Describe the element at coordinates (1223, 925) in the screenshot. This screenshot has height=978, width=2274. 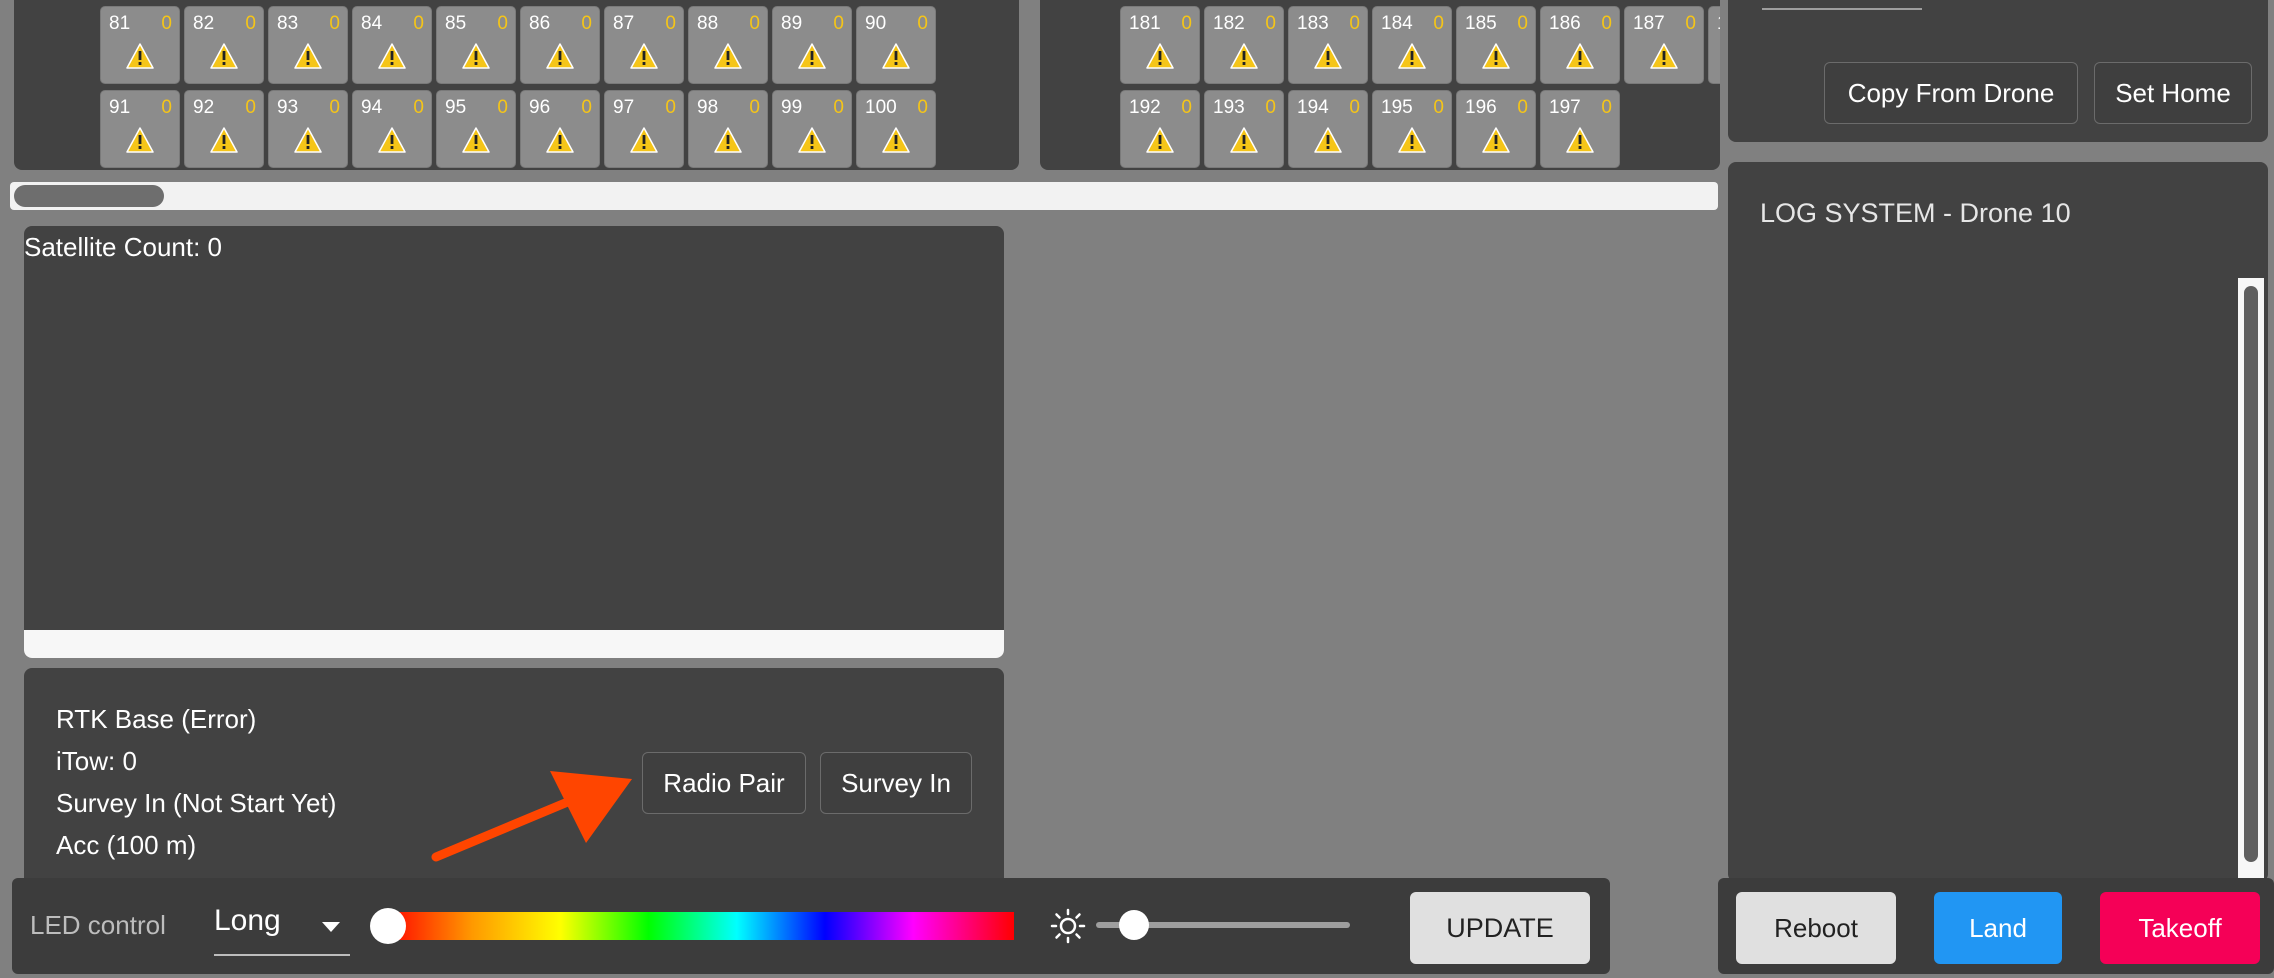
I see `brightness-slider` at that location.